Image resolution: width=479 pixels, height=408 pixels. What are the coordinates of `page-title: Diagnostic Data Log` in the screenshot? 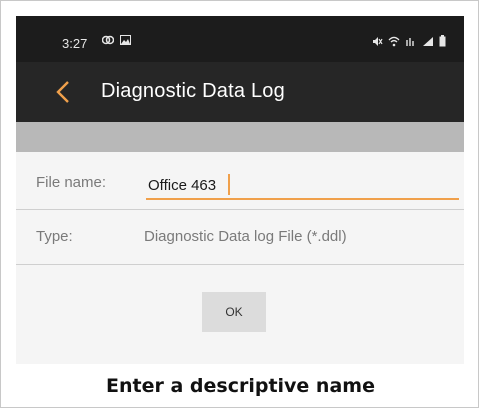 It's located at (193, 91).